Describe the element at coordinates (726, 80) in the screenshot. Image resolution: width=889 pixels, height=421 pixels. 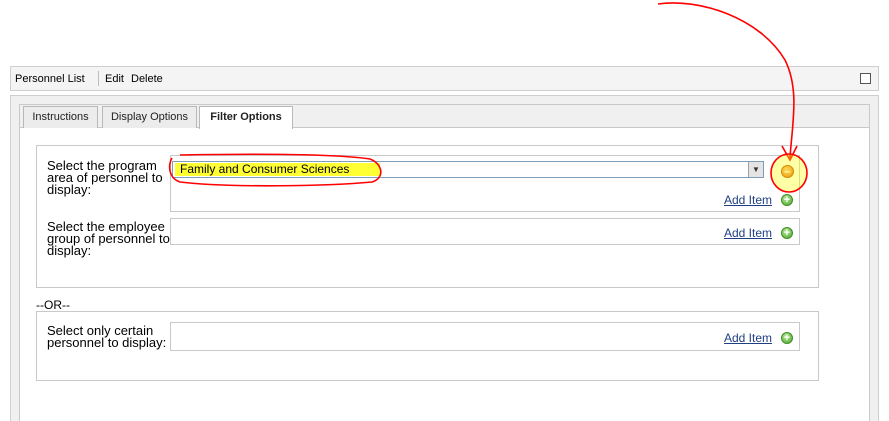
I see `annotation-arrow` at that location.